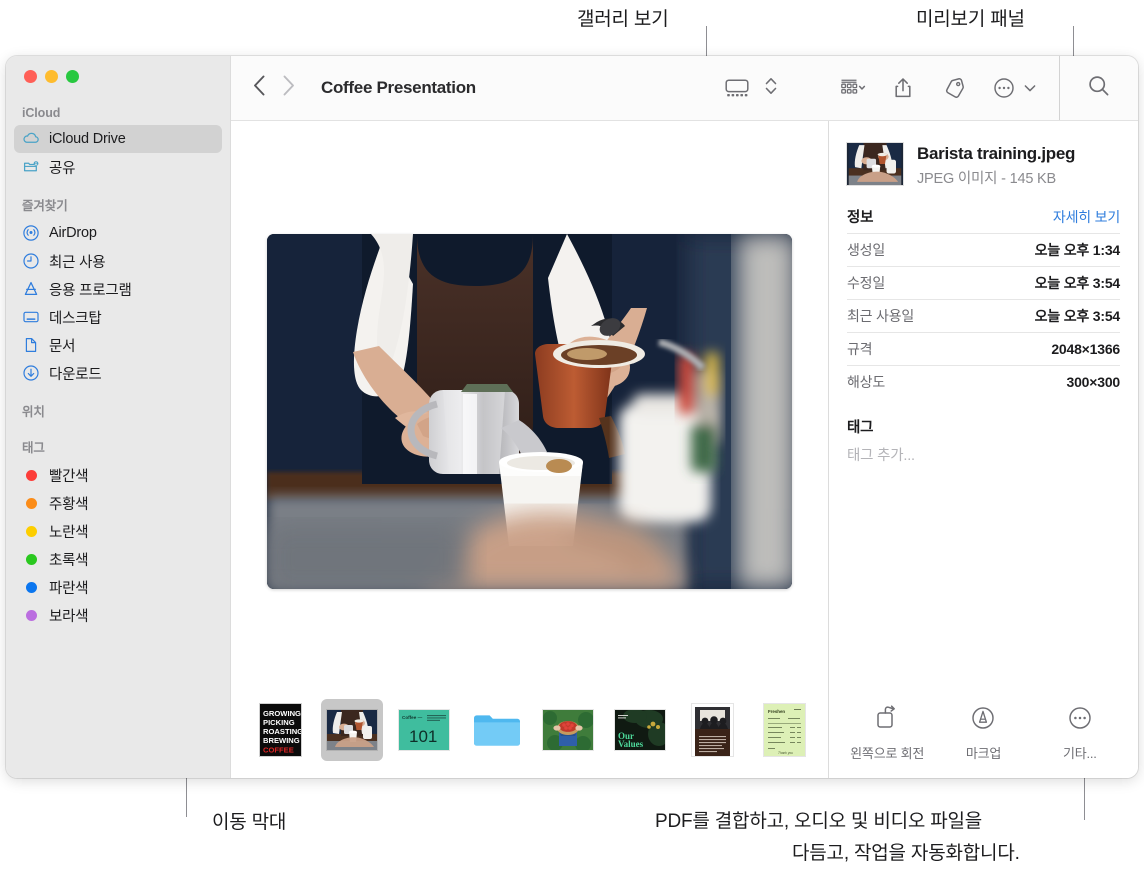 The image size is (1144, 878). Describe the element at coordinates (62, 168) in the screenshot. I see `sidebar-item-label: 공유` at that location.